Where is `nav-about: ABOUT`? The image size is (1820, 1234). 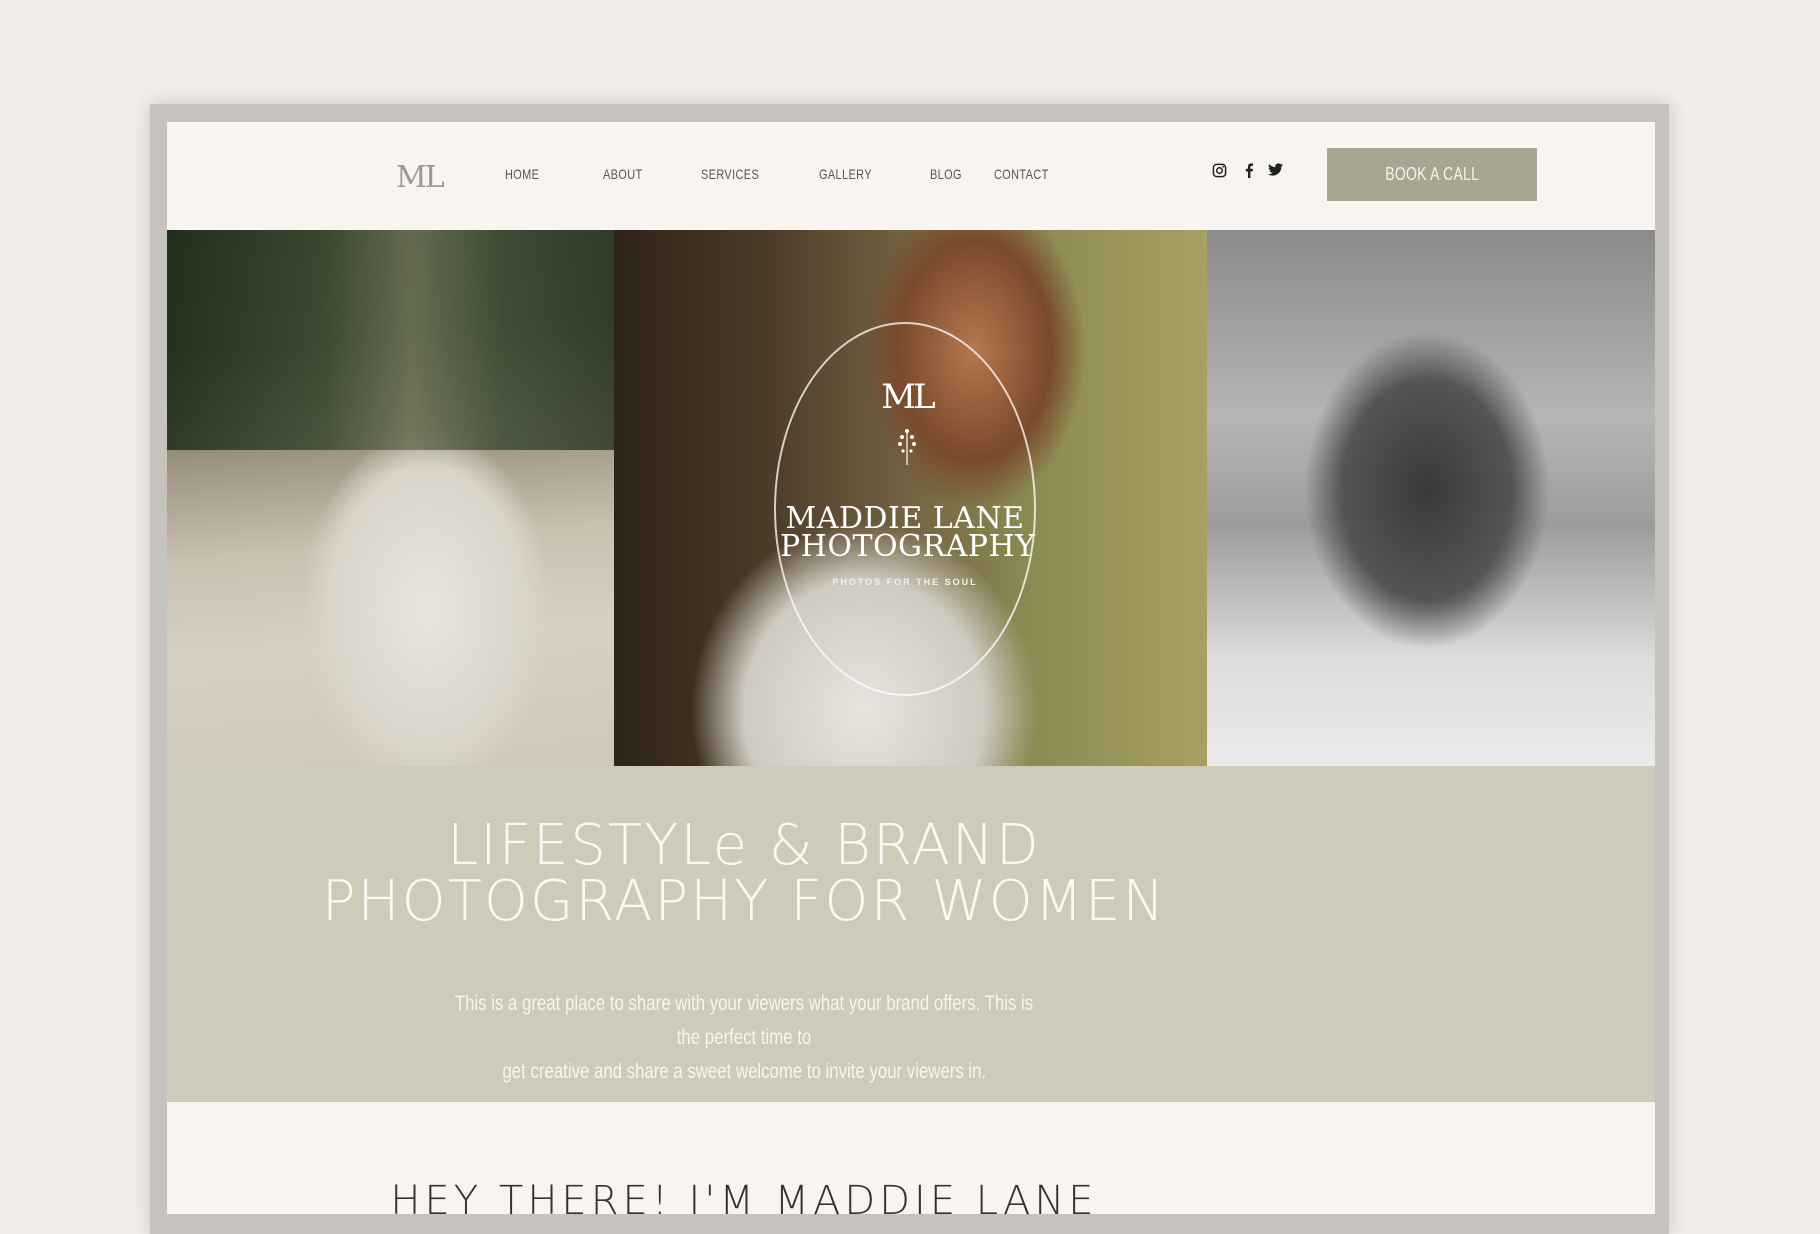
nav-about: ABOUT is located at coordinates (623, 174).